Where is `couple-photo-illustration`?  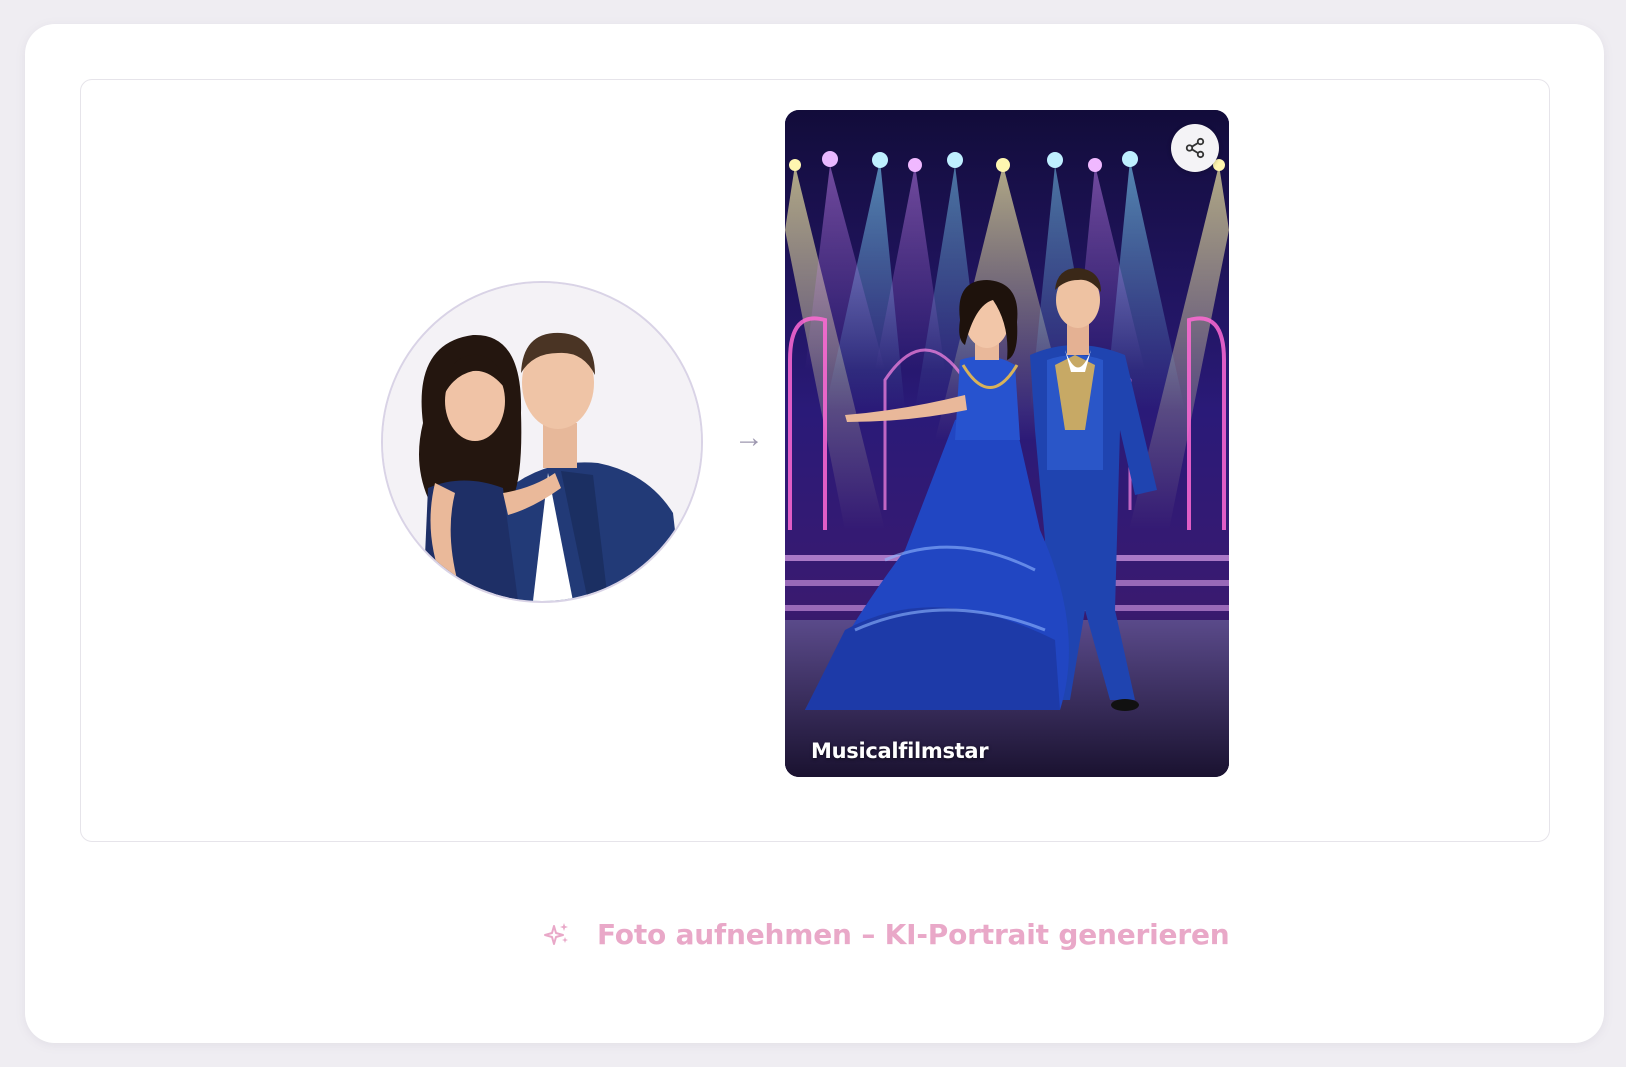 couple-photo-illustration is located at coordinates (542, 442).